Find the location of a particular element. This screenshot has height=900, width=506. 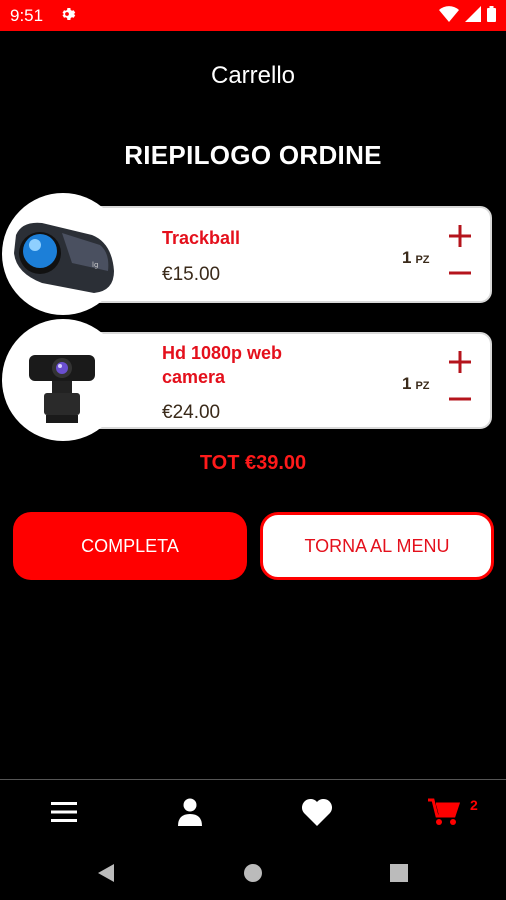

complete-order-button: COMPLETA is located at coordinates (130, 546).